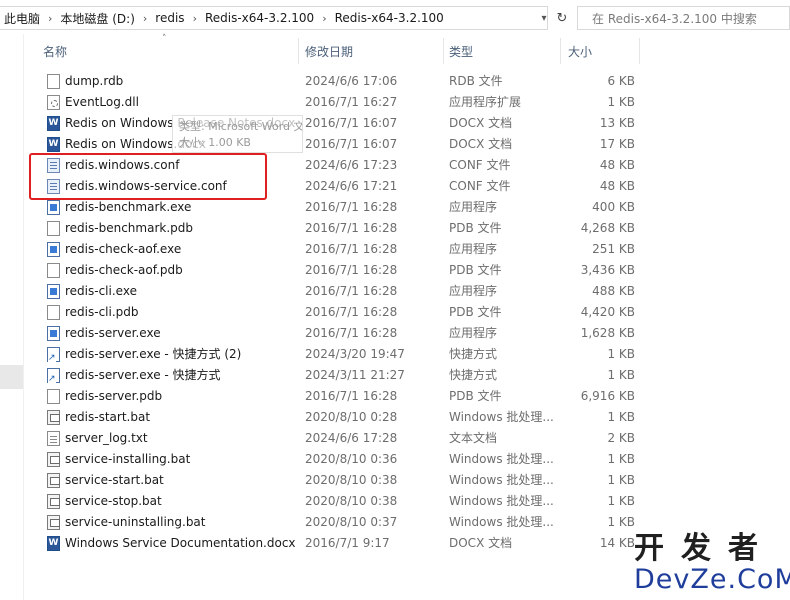 The image size is (790, 600). Describe the element at coordinates (351, 459) in the screenshot. I see `file-date: 2020/8/10 0:36` at that location.